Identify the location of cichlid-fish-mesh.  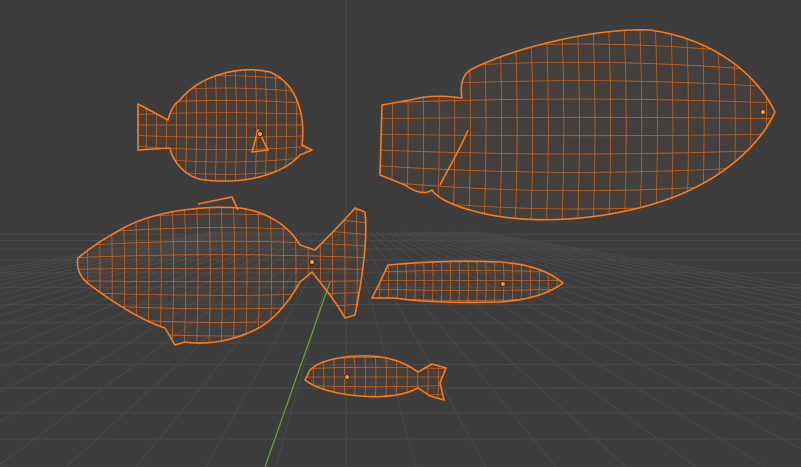
(222, 275).